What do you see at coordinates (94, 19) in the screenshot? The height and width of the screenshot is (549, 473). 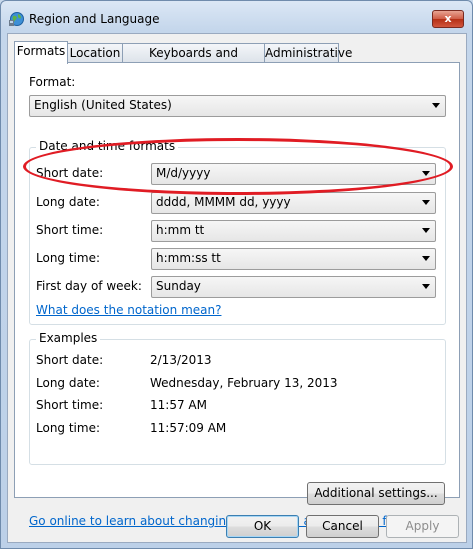 I see `window-title: Region and Language` at bounding box center [94, 19].